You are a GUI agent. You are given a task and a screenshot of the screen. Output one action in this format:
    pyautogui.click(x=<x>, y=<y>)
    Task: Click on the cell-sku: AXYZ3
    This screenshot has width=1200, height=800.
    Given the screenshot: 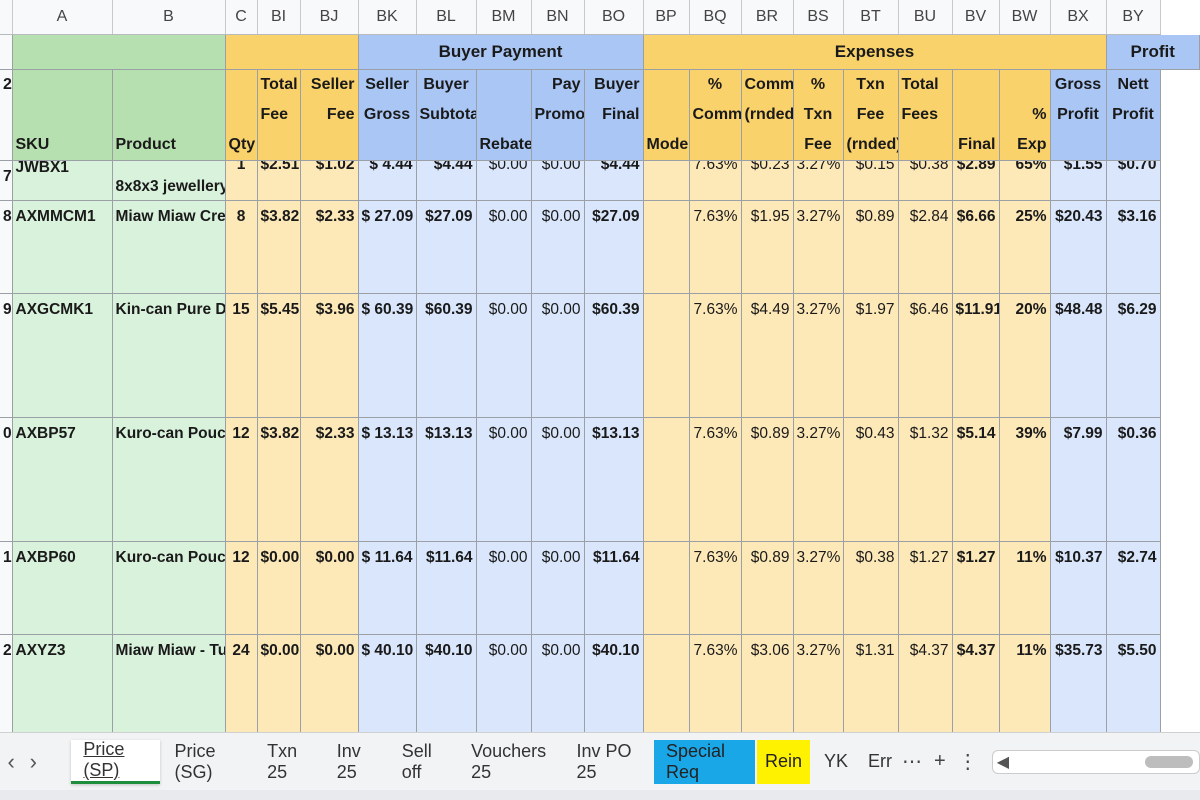 What is the action you would take?
    pyautogui.click(x=62, y=683)
    